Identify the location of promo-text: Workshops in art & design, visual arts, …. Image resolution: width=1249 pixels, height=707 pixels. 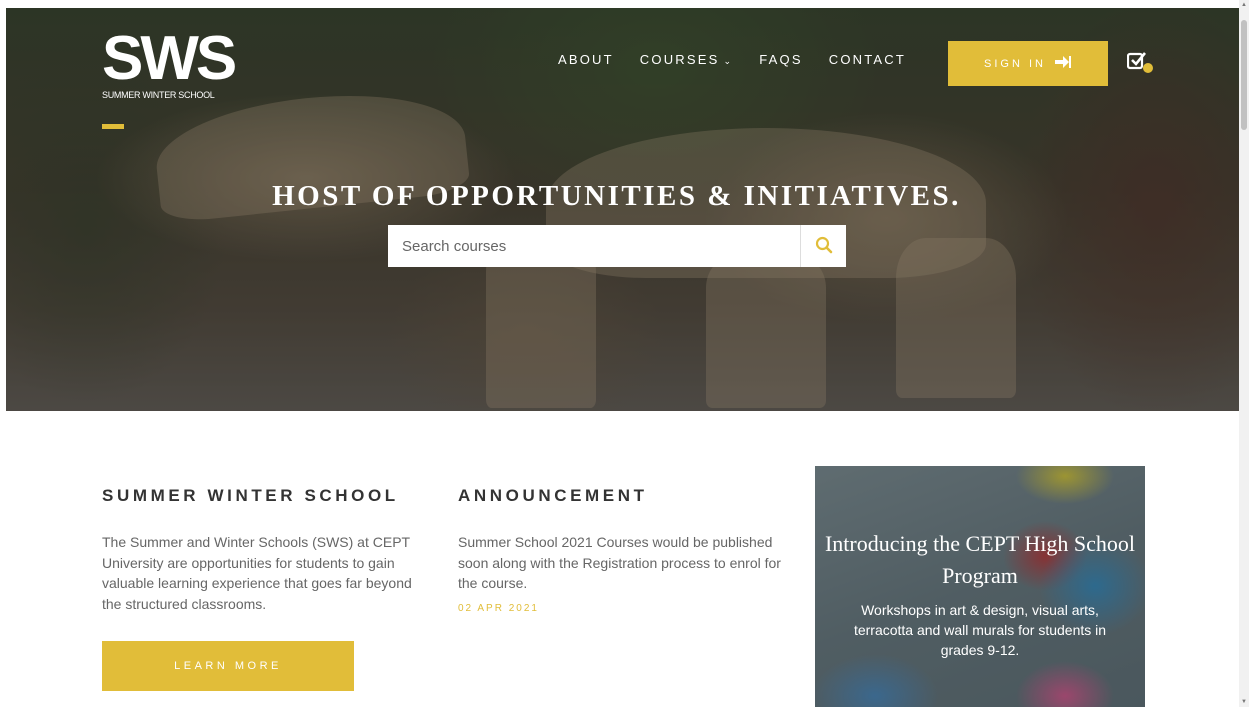
(980, 630).